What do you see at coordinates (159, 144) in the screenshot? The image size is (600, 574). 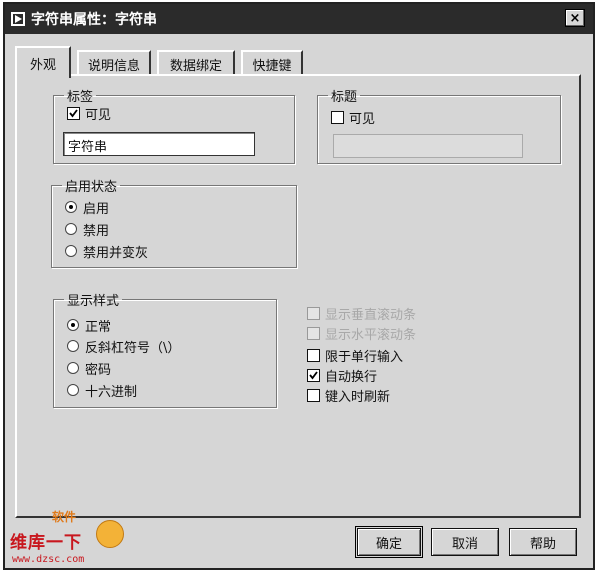 I see `label-text-field: 字符串` at bounding box center [159, 144].